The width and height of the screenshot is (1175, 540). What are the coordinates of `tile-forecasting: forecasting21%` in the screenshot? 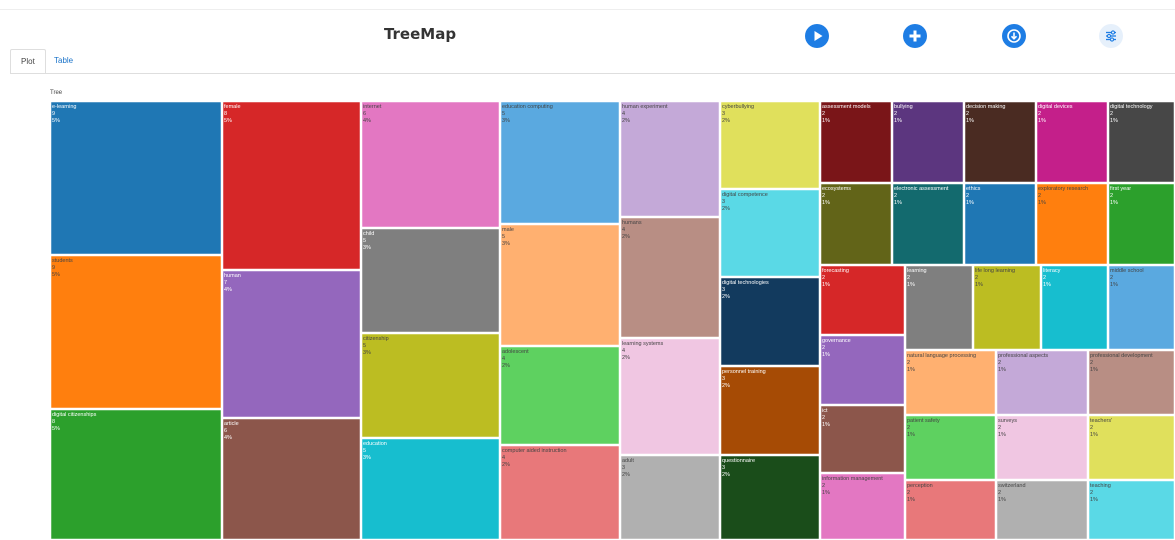 It's located at (862, 300).